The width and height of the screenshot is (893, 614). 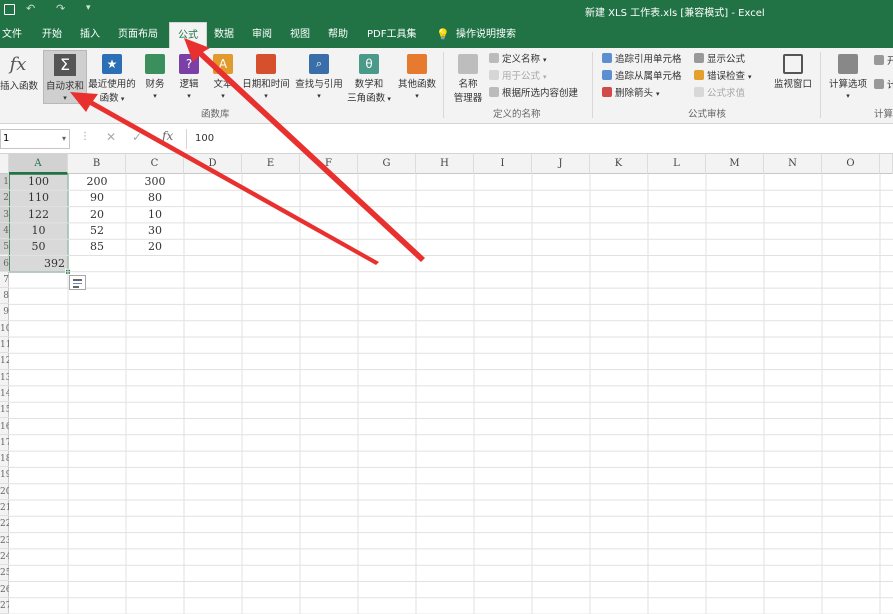 What do you see at coordinates (719, 94) in the screenshot?
I see `evaluate-formula-button: 公式求值` at bounding box center [719, 94].